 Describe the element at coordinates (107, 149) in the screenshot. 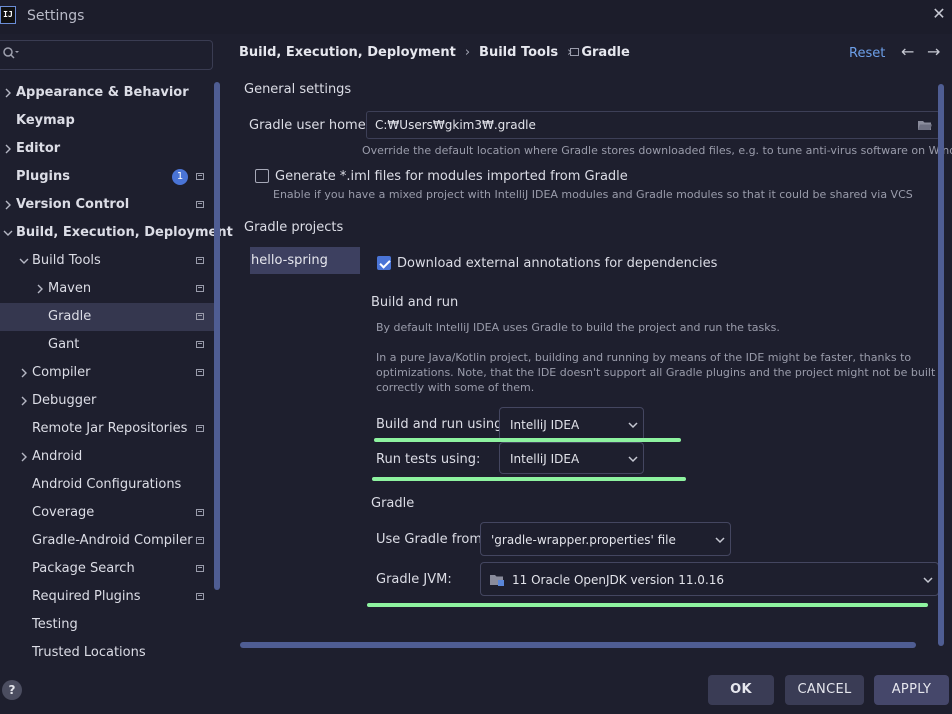

I see `sidebar-item-editor: Editor` at that location.